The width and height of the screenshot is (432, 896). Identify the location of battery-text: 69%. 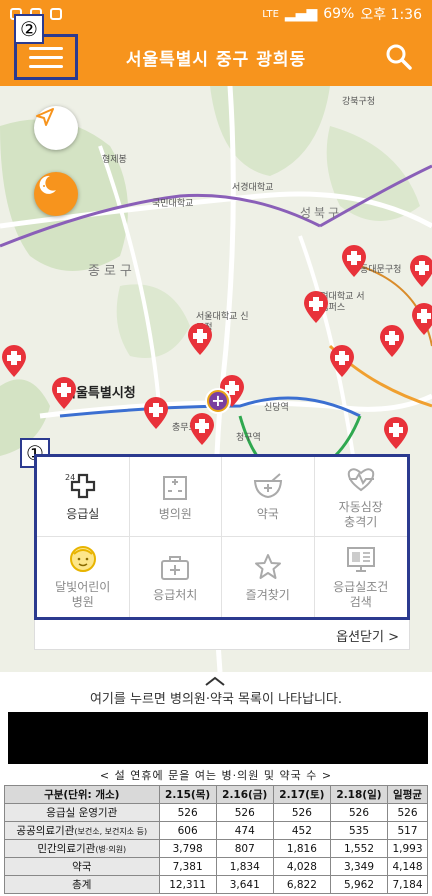
(339, 14).